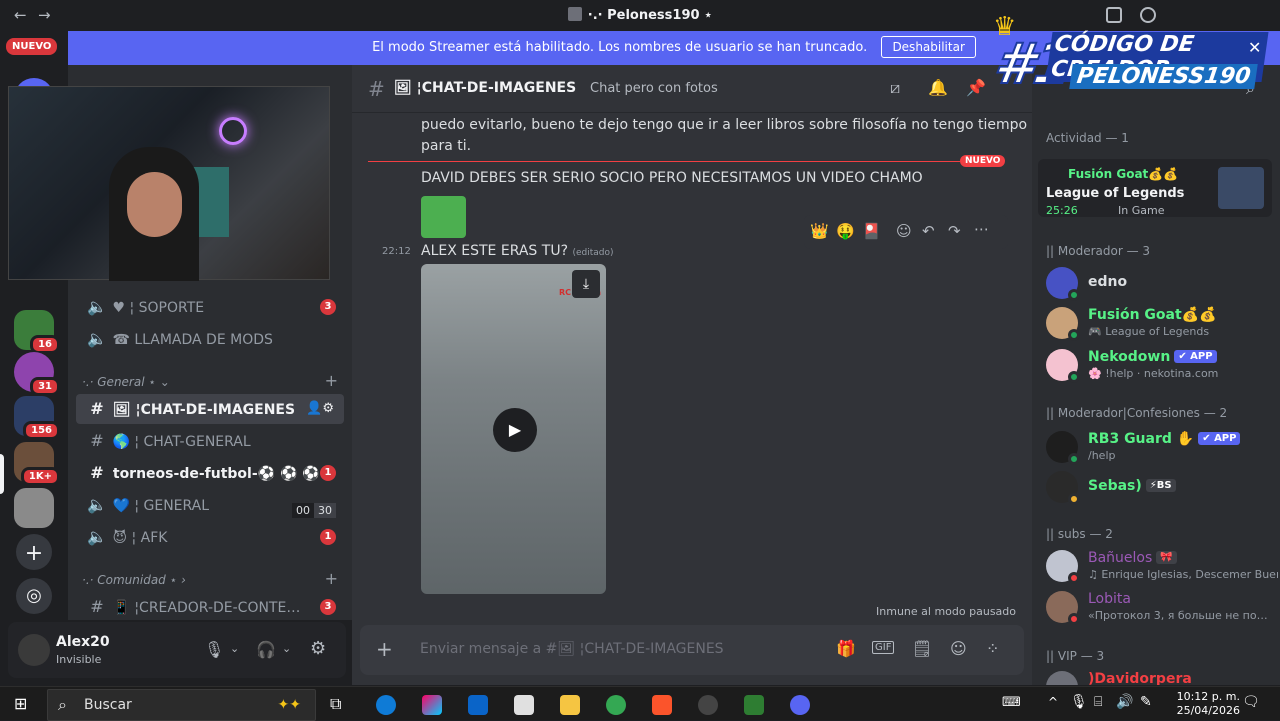 This screenshot has width=1280, height=721. I want to click on sticker-image, so click(443, 217).